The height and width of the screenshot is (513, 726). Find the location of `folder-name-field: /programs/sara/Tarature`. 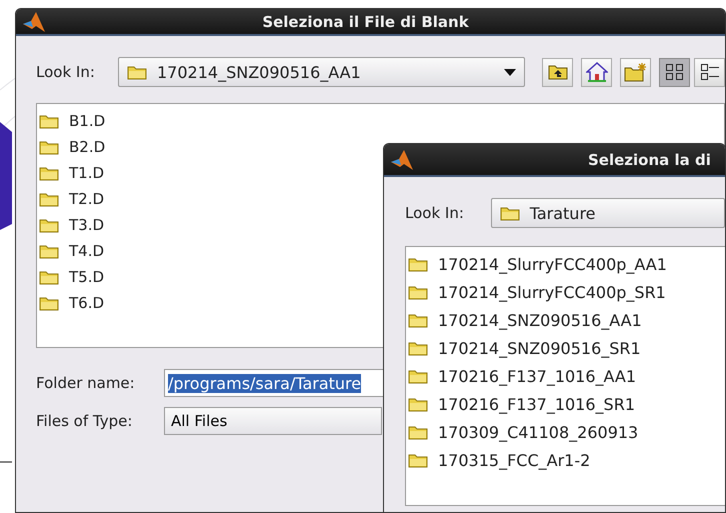

folder-name-field: /programs/sara/Tarature is located at coordinates (274, 383).